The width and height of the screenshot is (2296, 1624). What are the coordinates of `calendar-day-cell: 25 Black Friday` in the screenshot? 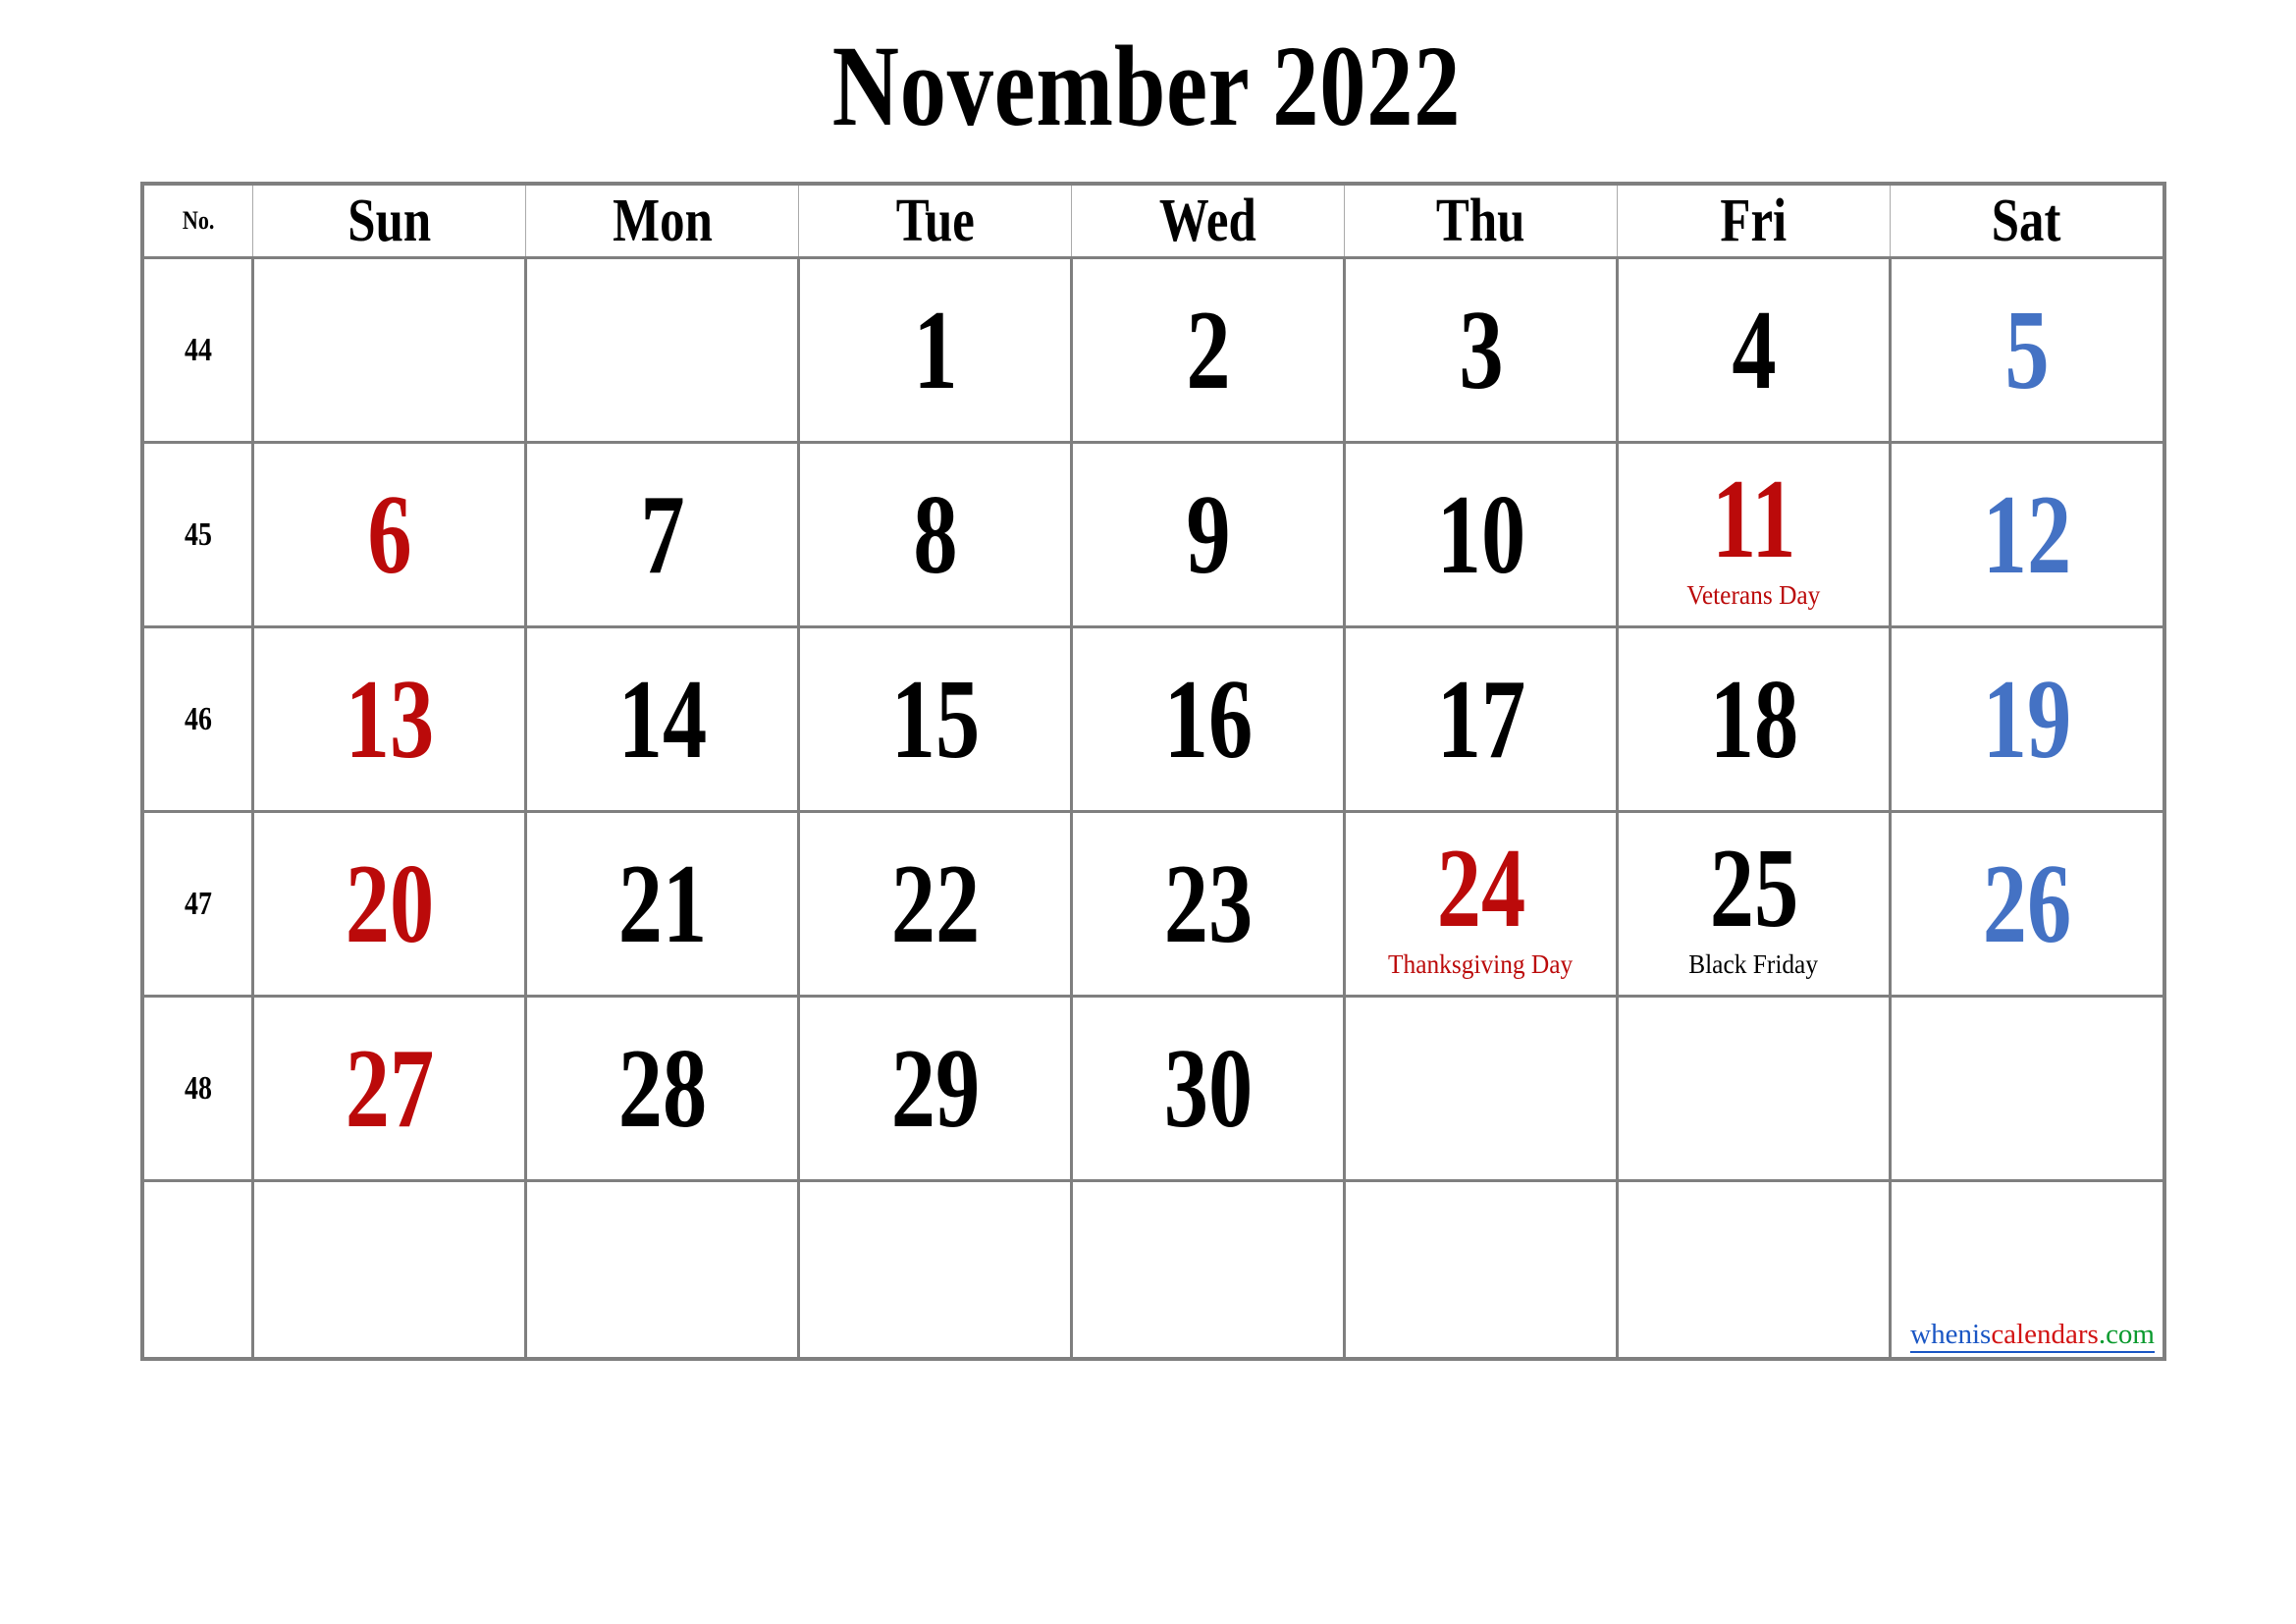 It's located at (1754, 904).